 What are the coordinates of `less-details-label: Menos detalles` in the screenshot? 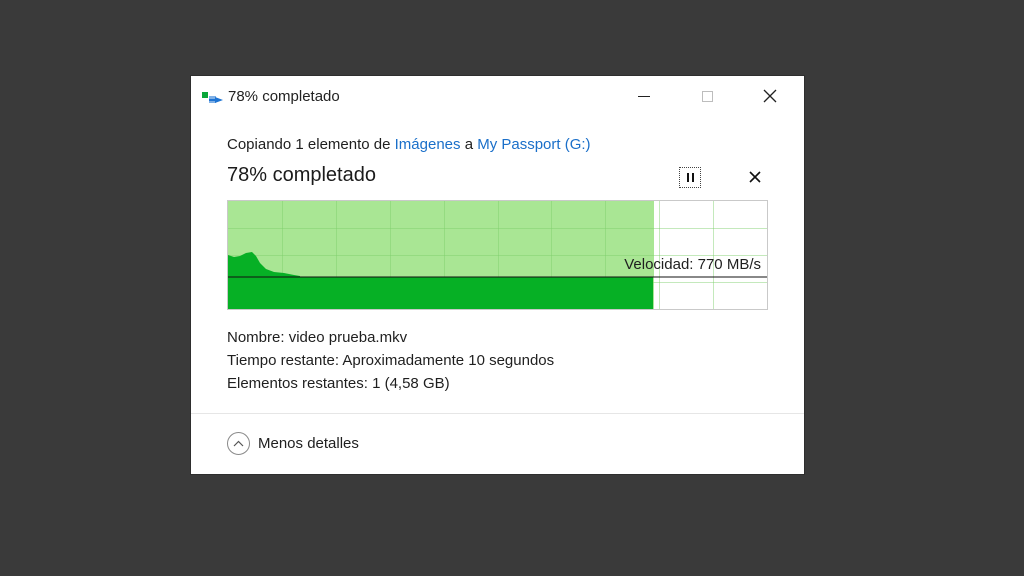 It's located at (308, 443).